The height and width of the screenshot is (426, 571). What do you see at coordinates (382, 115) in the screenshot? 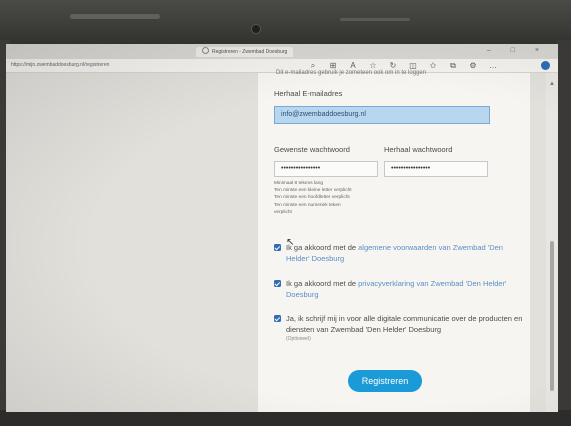
I see `repeat-email-field: info@zwembaddoesburg.nl` at bounding box center [382, 115].